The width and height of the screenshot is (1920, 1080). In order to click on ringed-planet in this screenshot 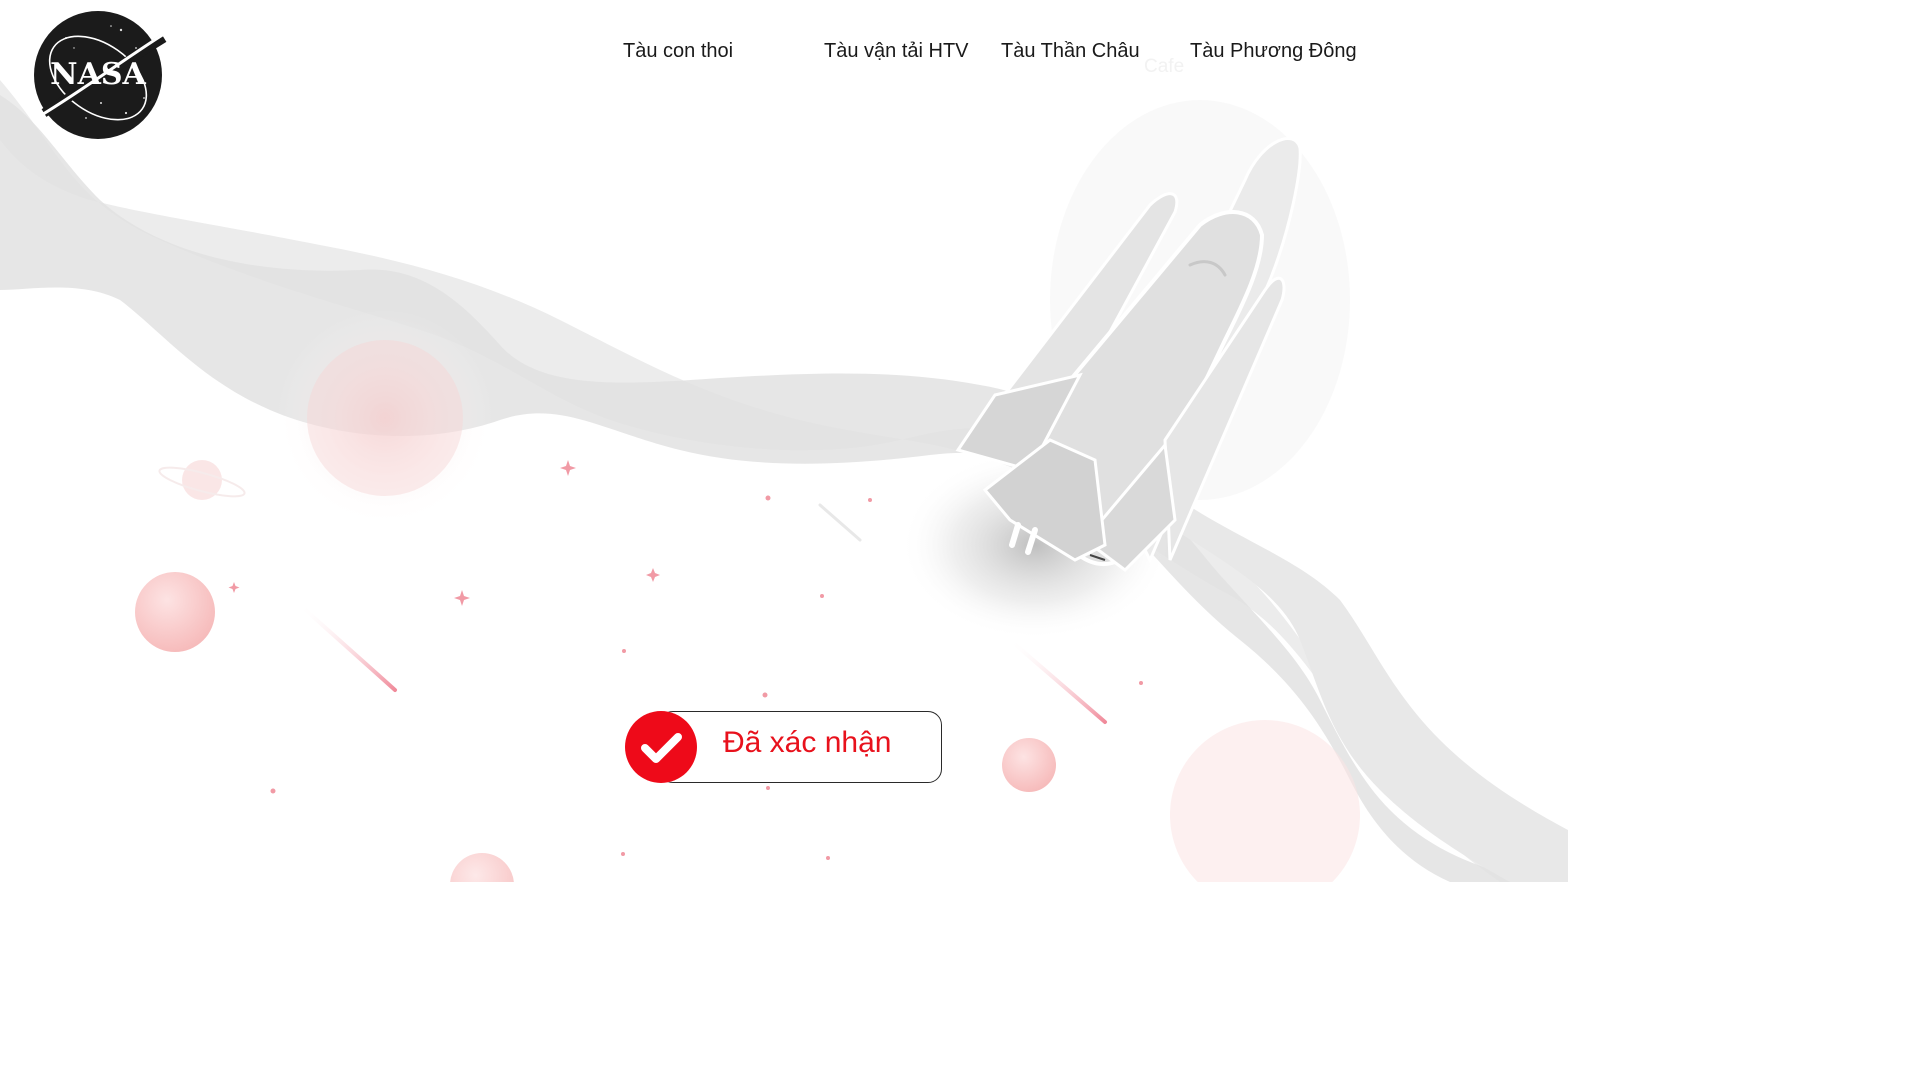, I will do `click(202, 480)`.